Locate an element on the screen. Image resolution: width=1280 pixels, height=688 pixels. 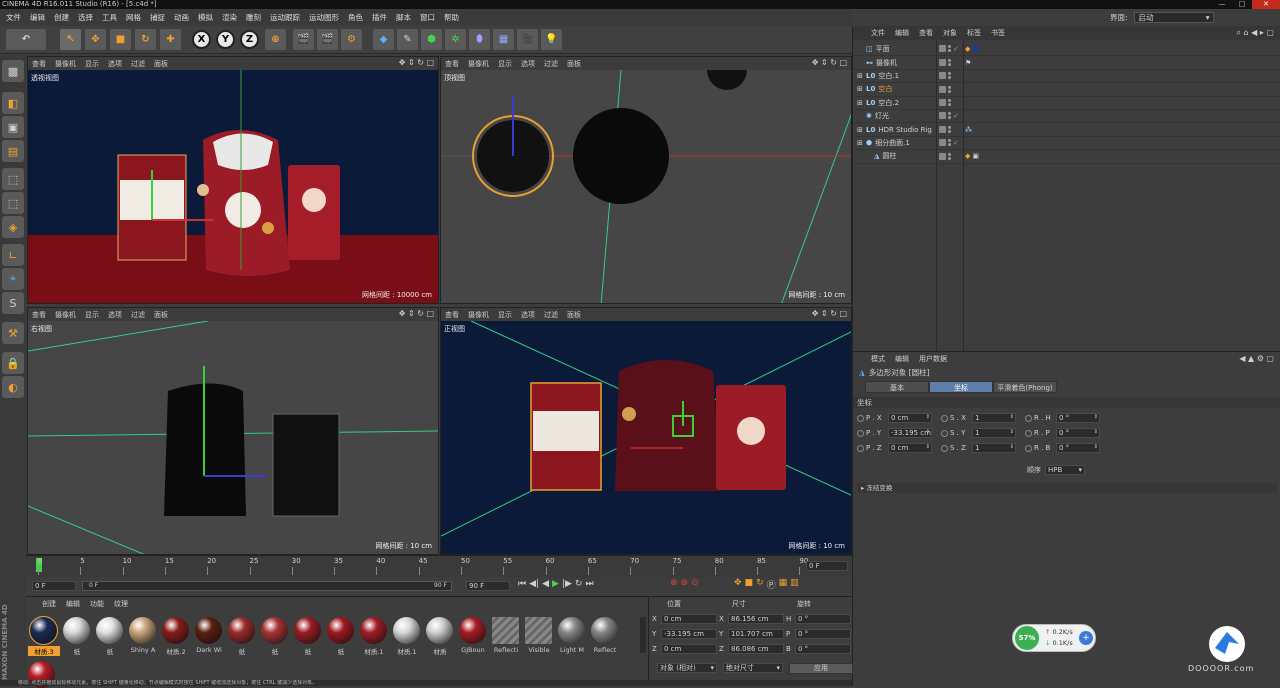
array-button: ✲ is located at coordinates (455, 39).